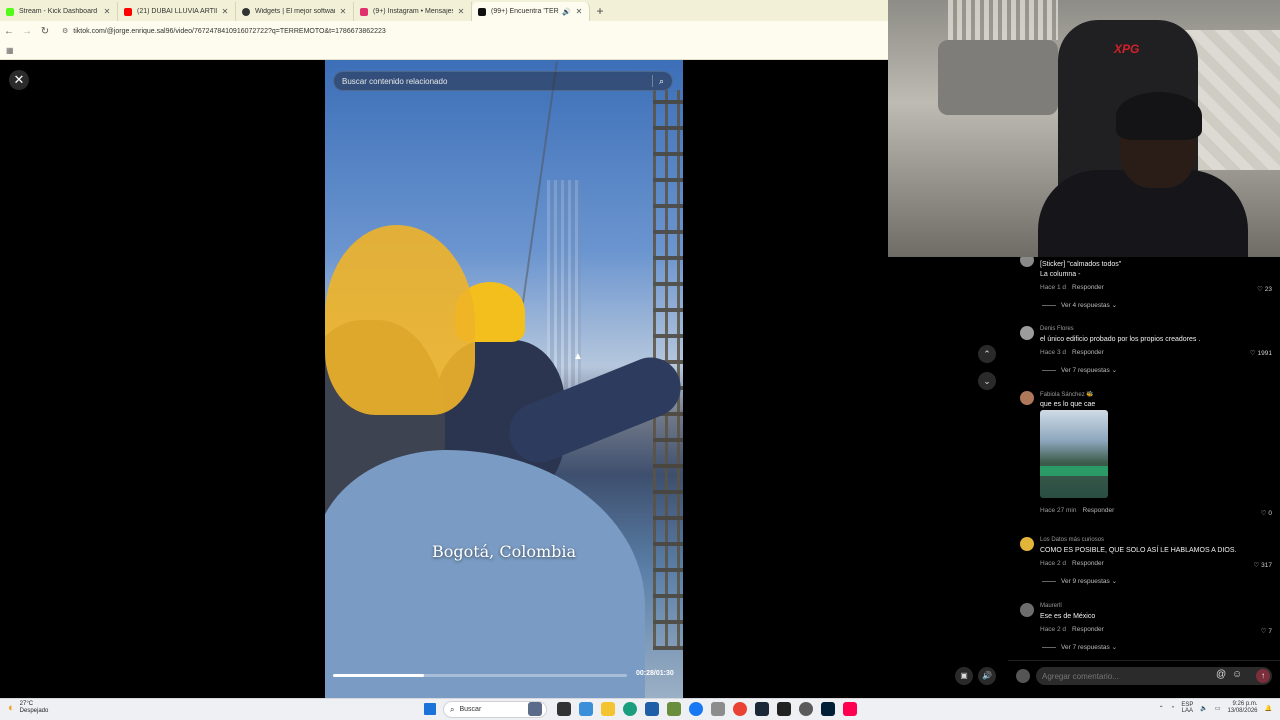 The width and height of the screenshot is (1280, 720). I want to click on chevron-up-icon: ⌃, so click(1161, 708).